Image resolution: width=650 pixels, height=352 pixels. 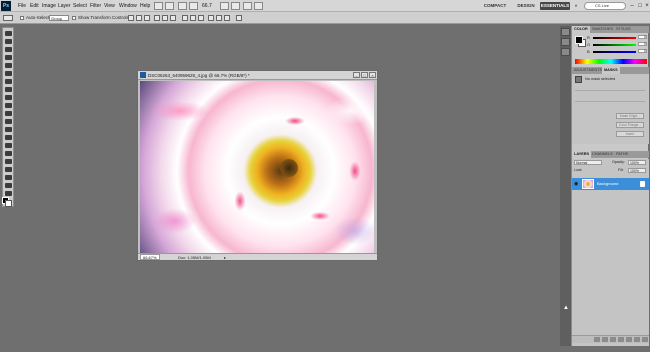 I want to click on clone-stamp-tool-icon, so click(x=8, y=97).